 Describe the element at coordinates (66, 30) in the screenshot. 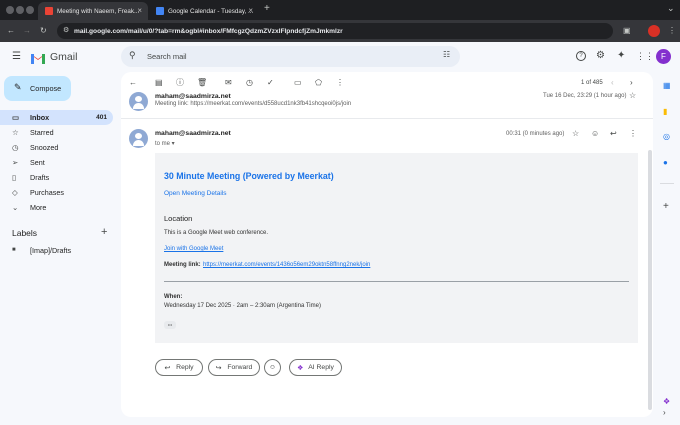

I see `site-info-icon: ⚙` at that location.